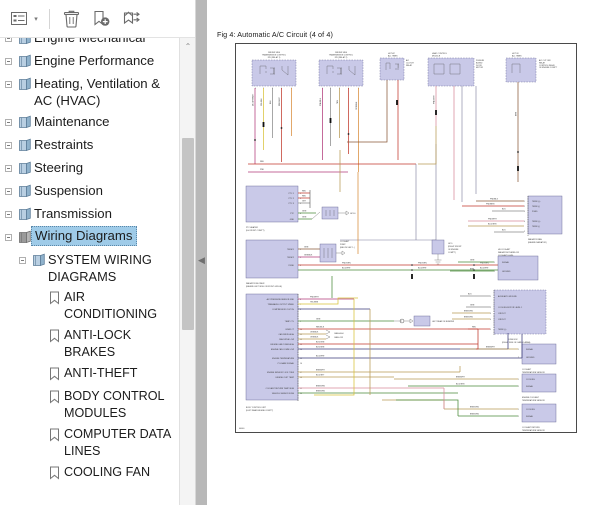 The image size is (600, 505). Describe the element at coordinates (291, 199) in the screenshot. I see `svg-text: PTC 2` at that location.